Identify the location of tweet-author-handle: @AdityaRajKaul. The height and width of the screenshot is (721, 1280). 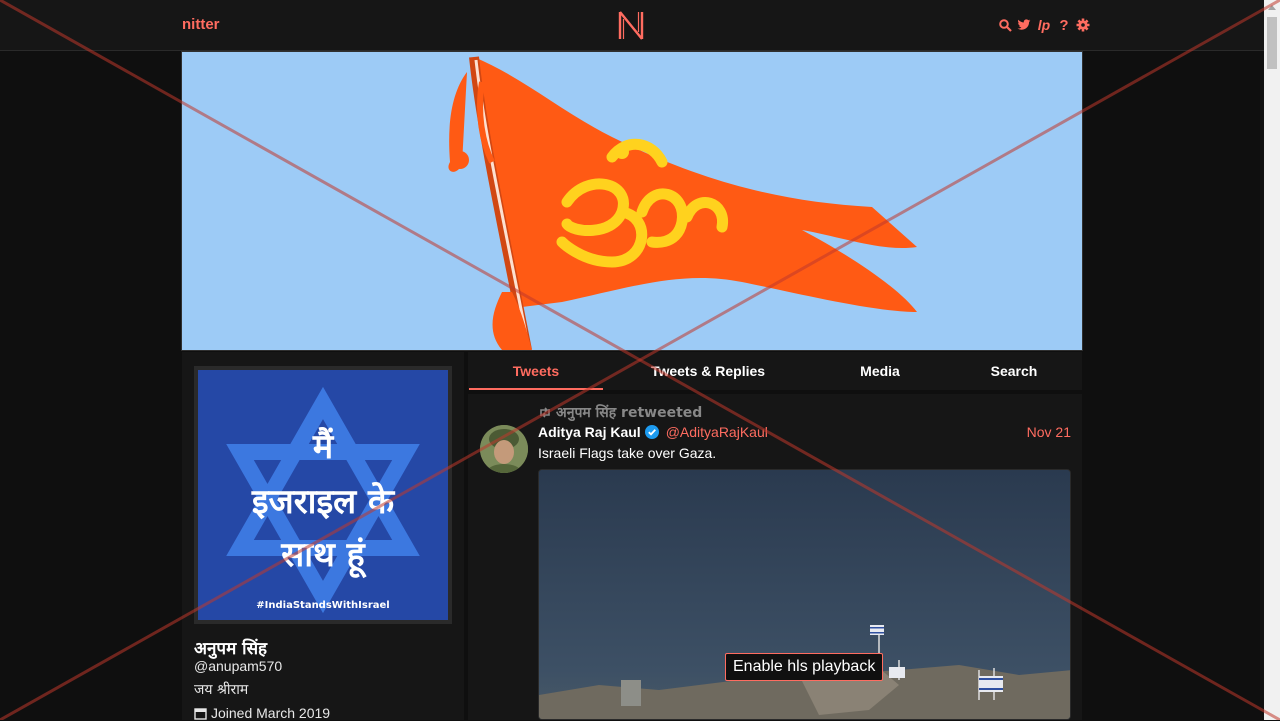
(717, 432).